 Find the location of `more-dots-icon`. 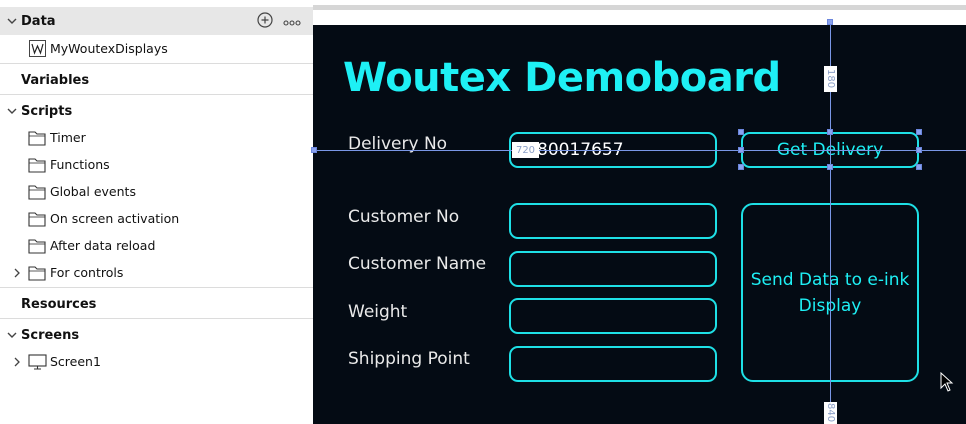

more-dots-icon is located at coordinates (292, 22).